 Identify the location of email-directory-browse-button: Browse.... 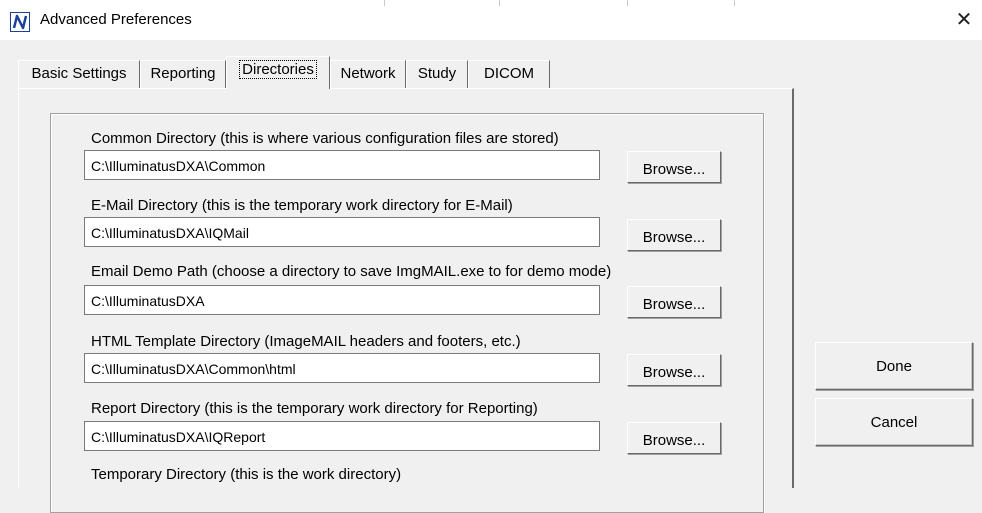
(674, 235).